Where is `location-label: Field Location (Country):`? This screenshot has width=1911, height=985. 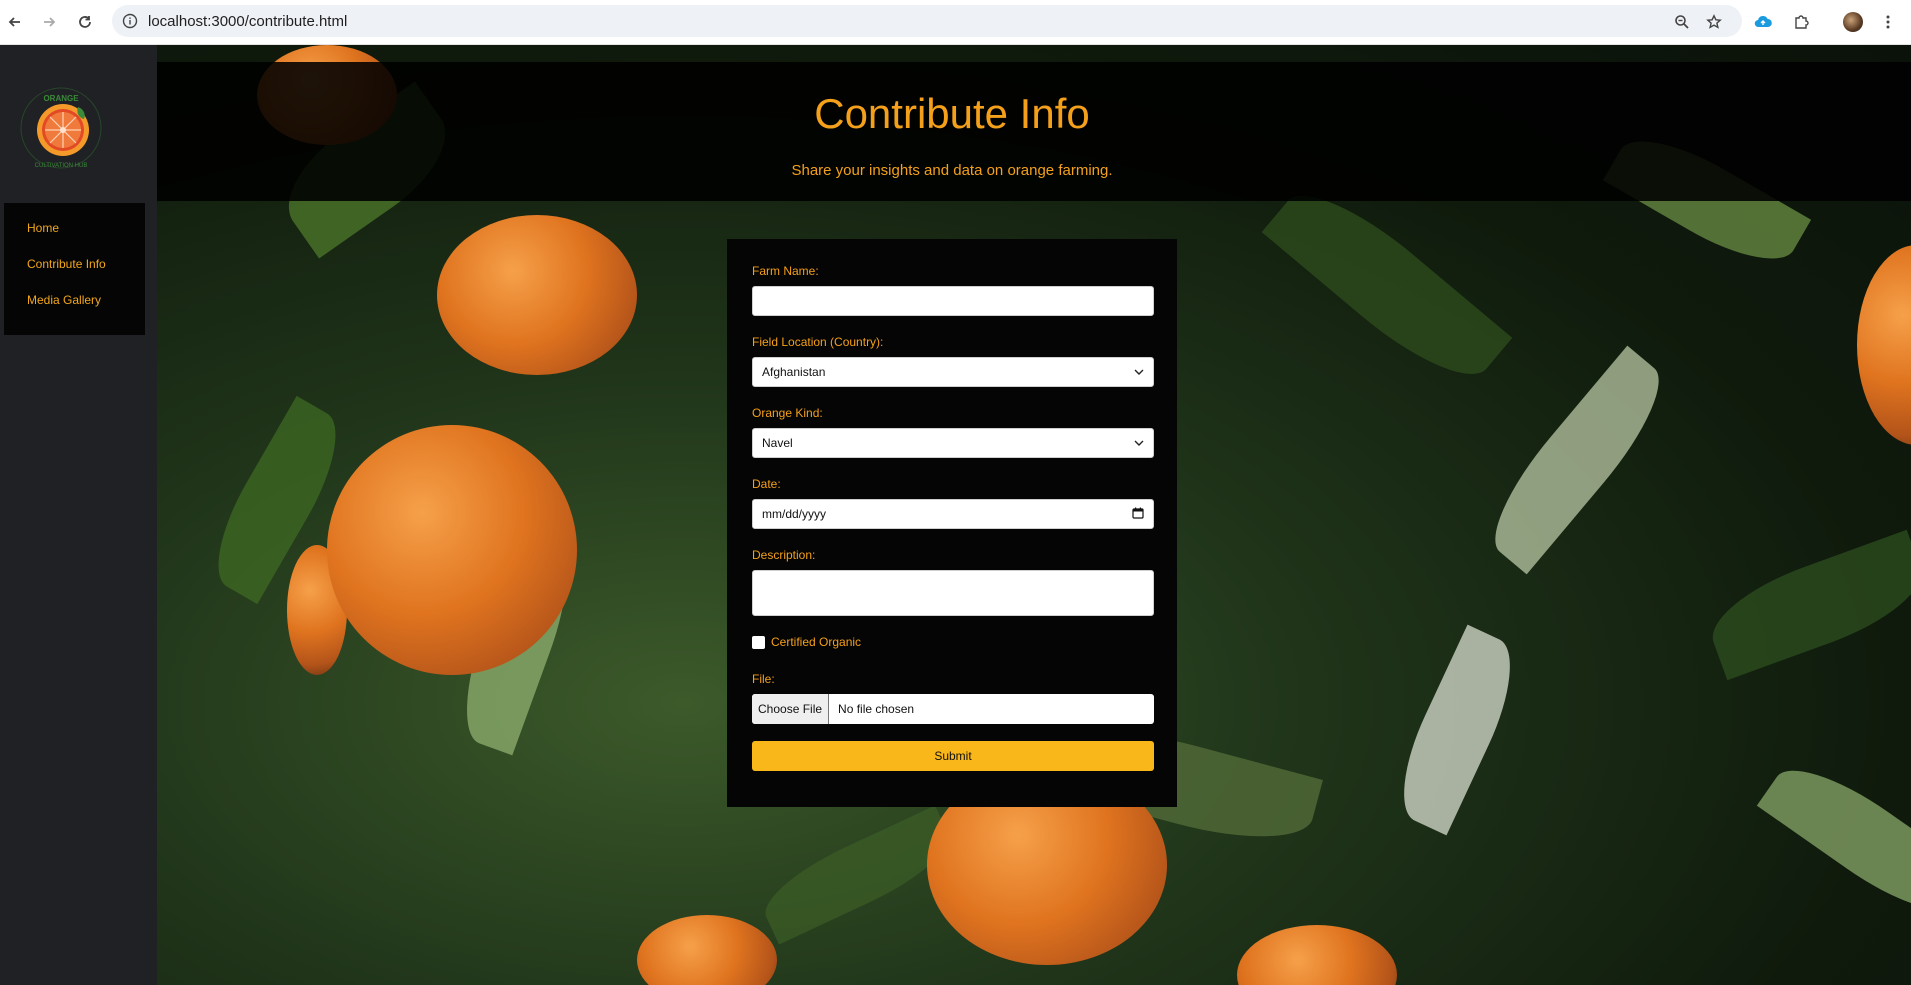 location-label: Field Location (Country): is located at coordinates (818, 342).